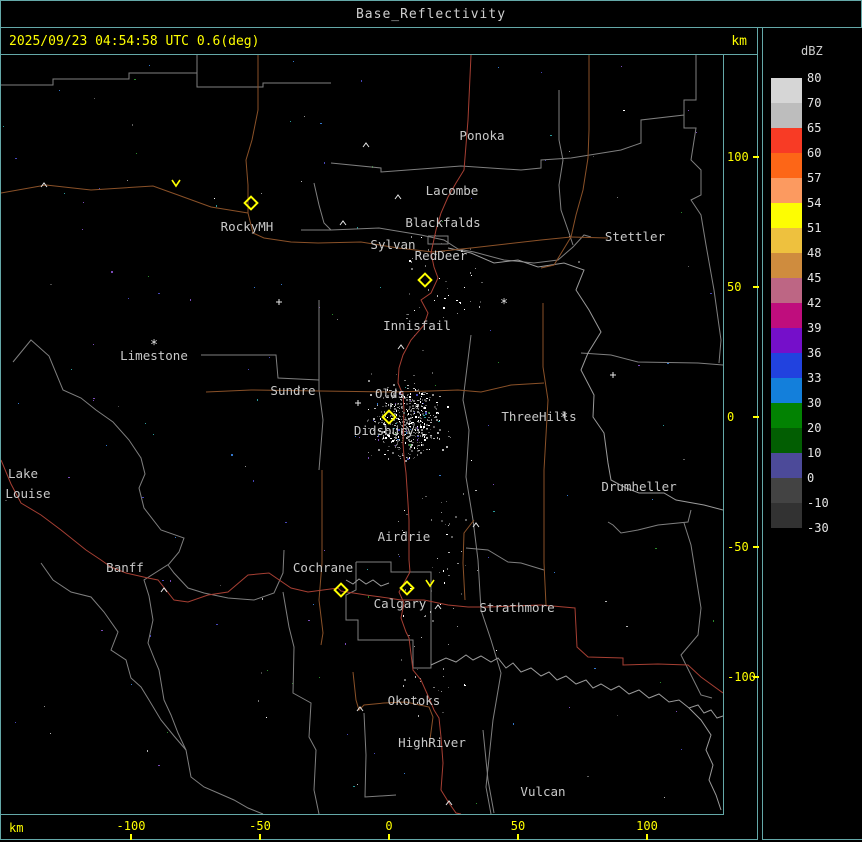  What do you see at coordinates (292, 390) in the screenshot?
I see `city-label: Sundre` at bounding box center [292, 390].